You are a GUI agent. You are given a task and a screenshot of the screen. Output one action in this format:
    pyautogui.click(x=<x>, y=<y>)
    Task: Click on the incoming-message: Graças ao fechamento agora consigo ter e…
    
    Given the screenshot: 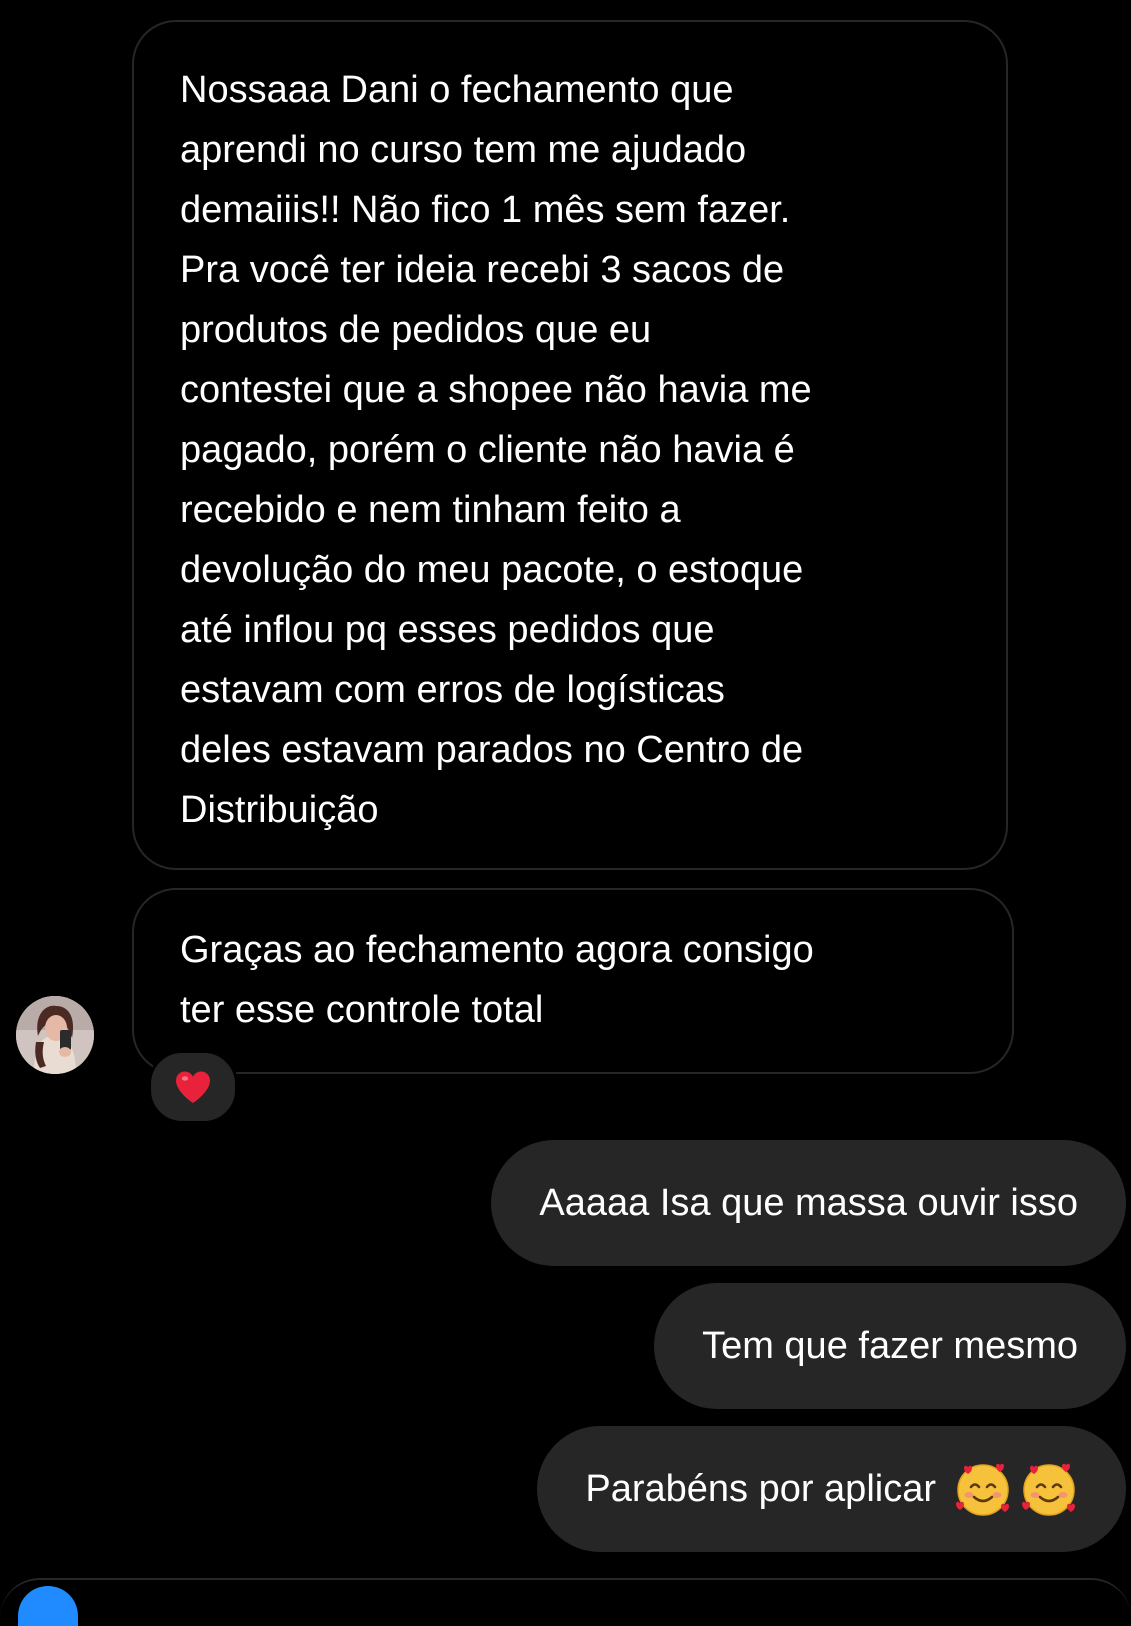 What is the action you would take?
    pyautogui.click(x=573, y=981)
    